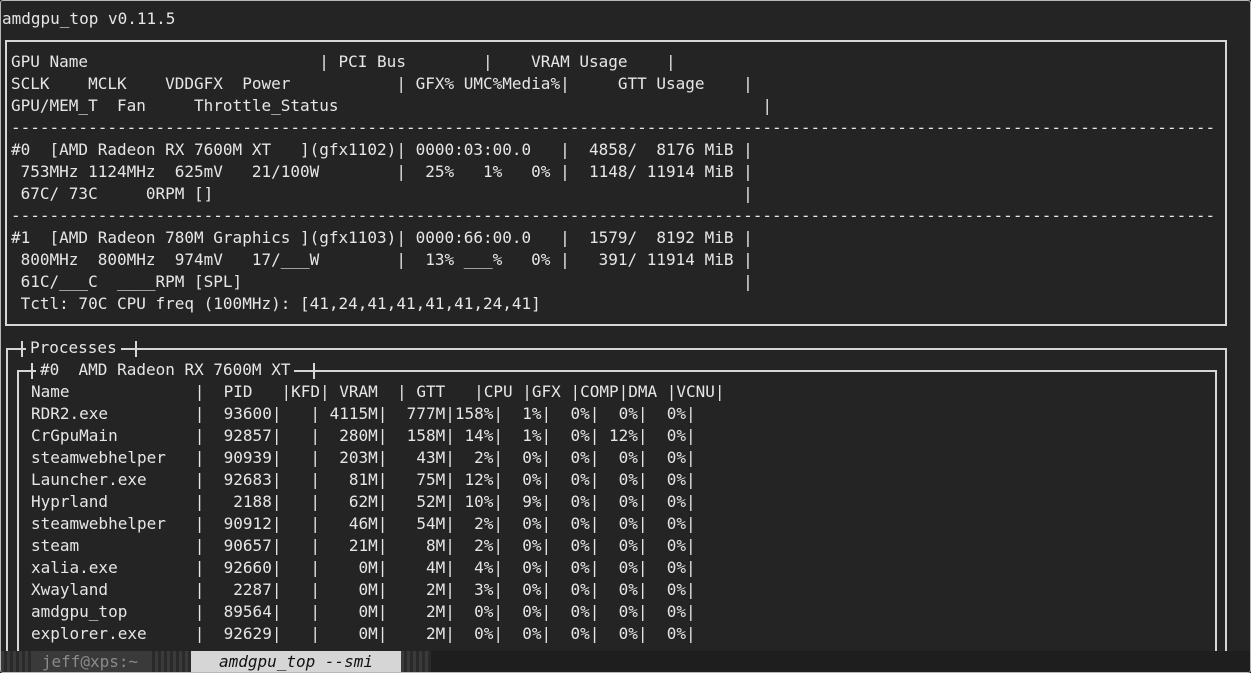 The height and width of the screenshot is (673, 1251). Describe the element at coordinates (382, 193) in the screenshot. I see `gpu0-row-3: 67C/ 73C 0RPM [] |` at that location.